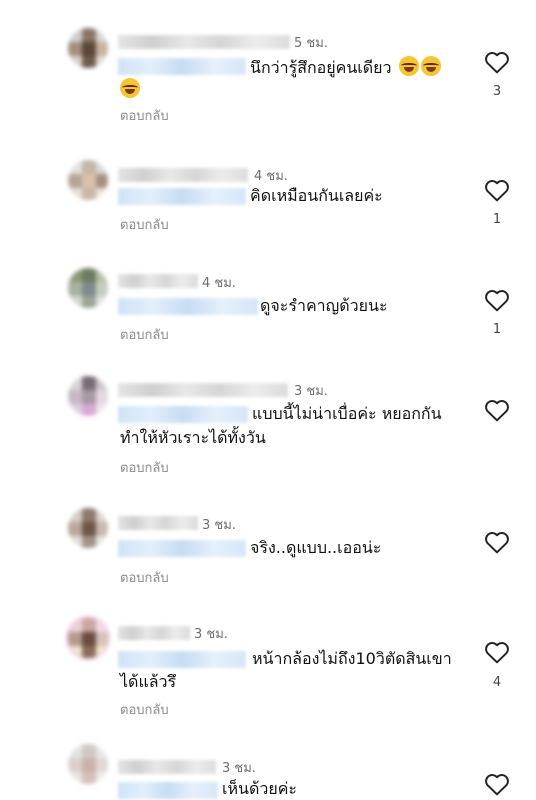 Image resolution: width=536 pixels, height=800 pixels. What do you see at coordinates (148, 681) in the screenshot?
I see `comment-text-line2: ได้แล้วรึ` at bounding box center [148, 681].